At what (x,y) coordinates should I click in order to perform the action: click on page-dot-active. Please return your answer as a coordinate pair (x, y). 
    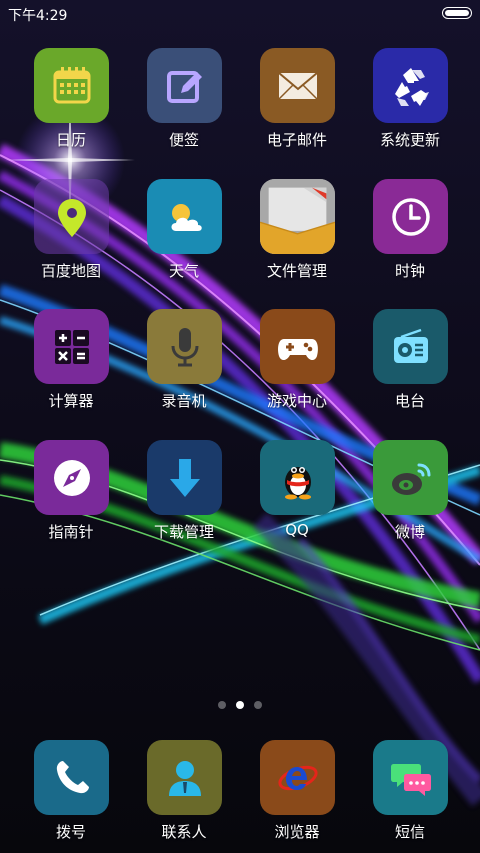
    Looking at the image, I should click on (240, 705).